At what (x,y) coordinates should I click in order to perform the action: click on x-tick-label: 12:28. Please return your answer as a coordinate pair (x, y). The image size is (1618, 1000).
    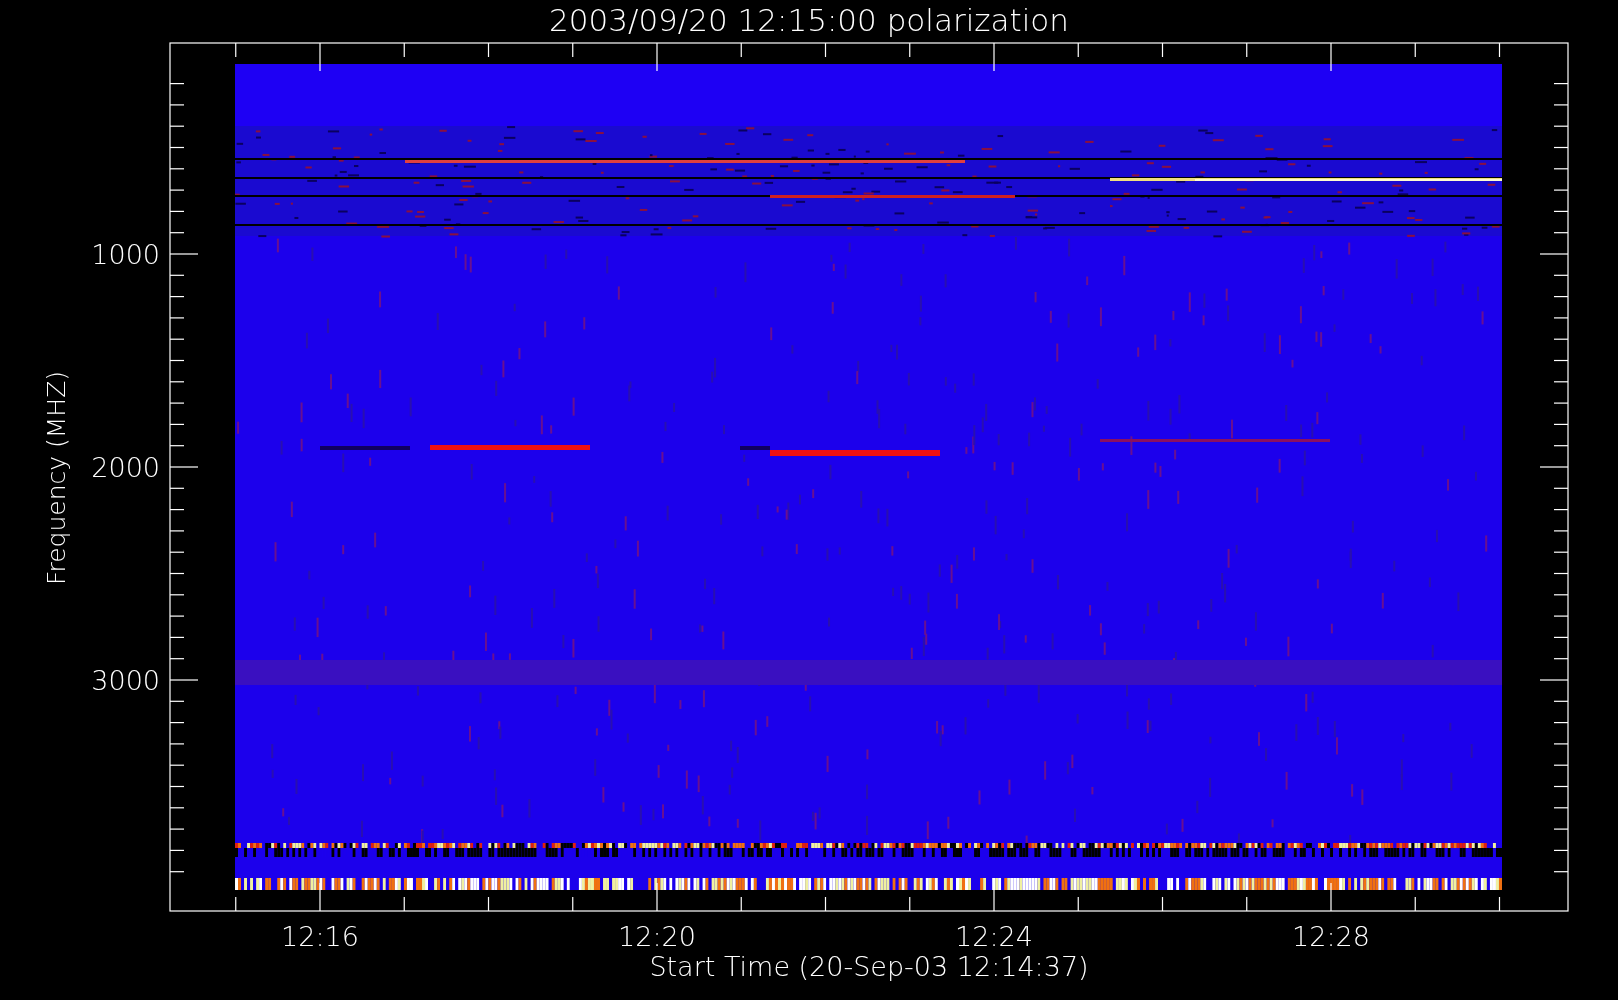
    Looking at the image, I should click on (1331, 936).